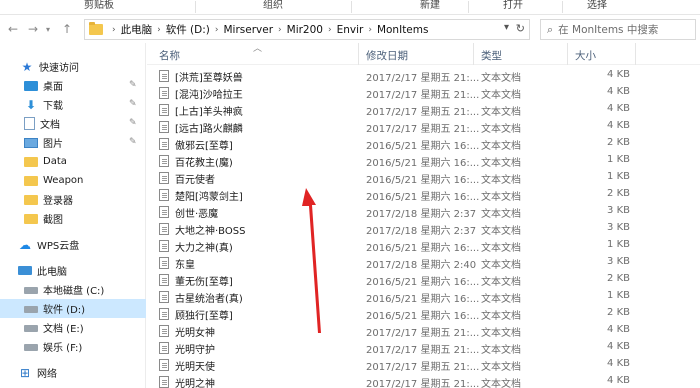  Describe the element at coordinates (73, 270) in the screenshot. I see `nav-item-this-pc: 此电脑` at that location.